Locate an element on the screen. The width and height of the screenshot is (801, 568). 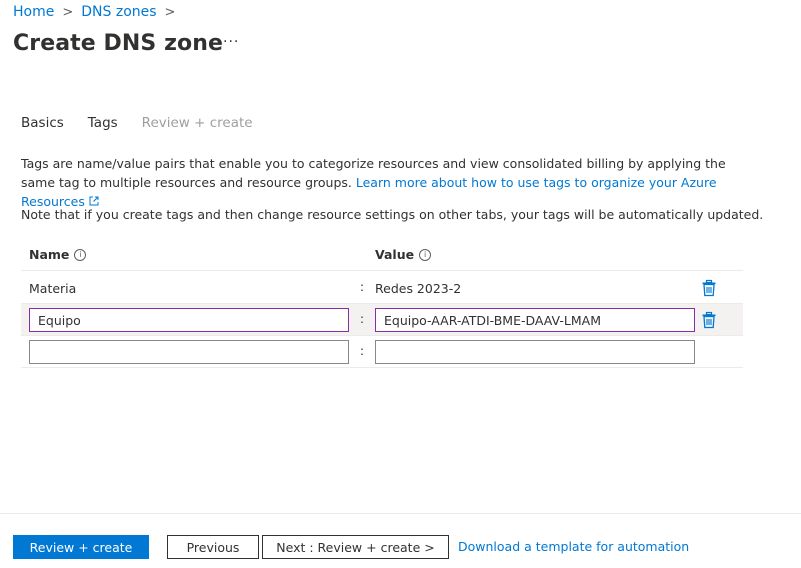
breadcrumb: Home > DNS zones > is located at coordinates (98, 12).